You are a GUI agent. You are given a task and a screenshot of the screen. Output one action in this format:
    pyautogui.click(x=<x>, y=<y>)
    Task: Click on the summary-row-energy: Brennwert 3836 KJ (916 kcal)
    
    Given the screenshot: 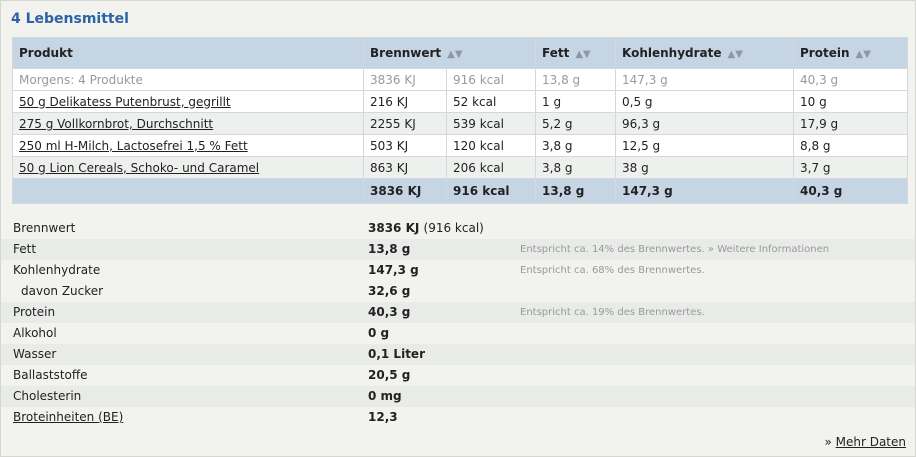 What is the action you would take?
    pyautogui.click(x=458, y=228)
    